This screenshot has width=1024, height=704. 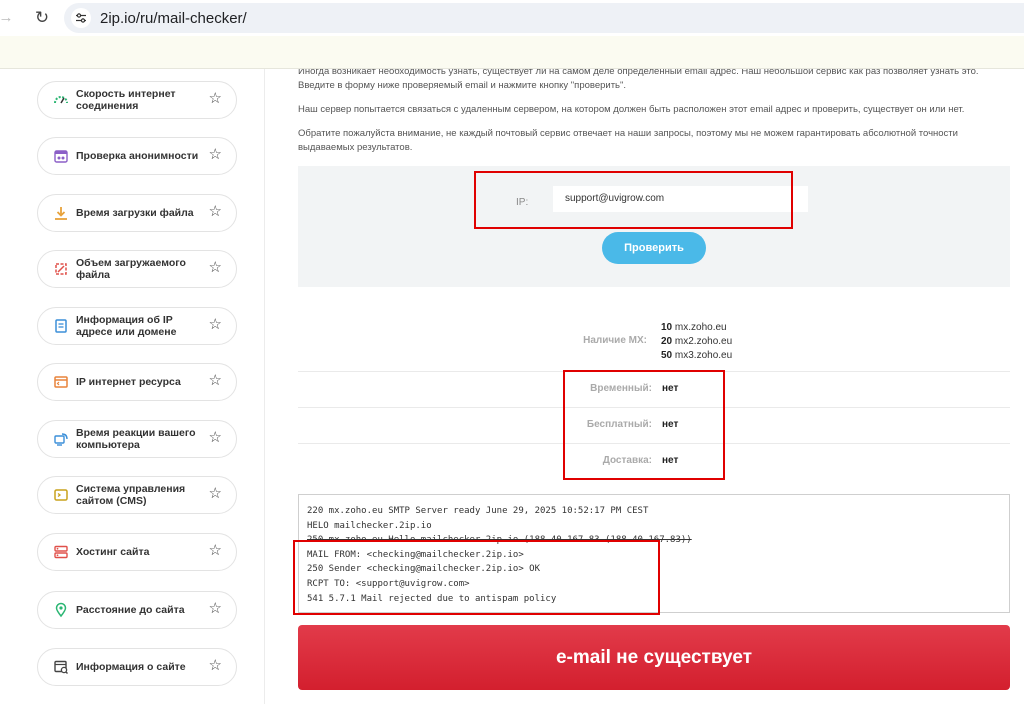 What do you see at coordinates (697, 355) in the screenshot?
I see `mx-record: 50 mx3.zoho.eu` at bounding box center [697, 355].